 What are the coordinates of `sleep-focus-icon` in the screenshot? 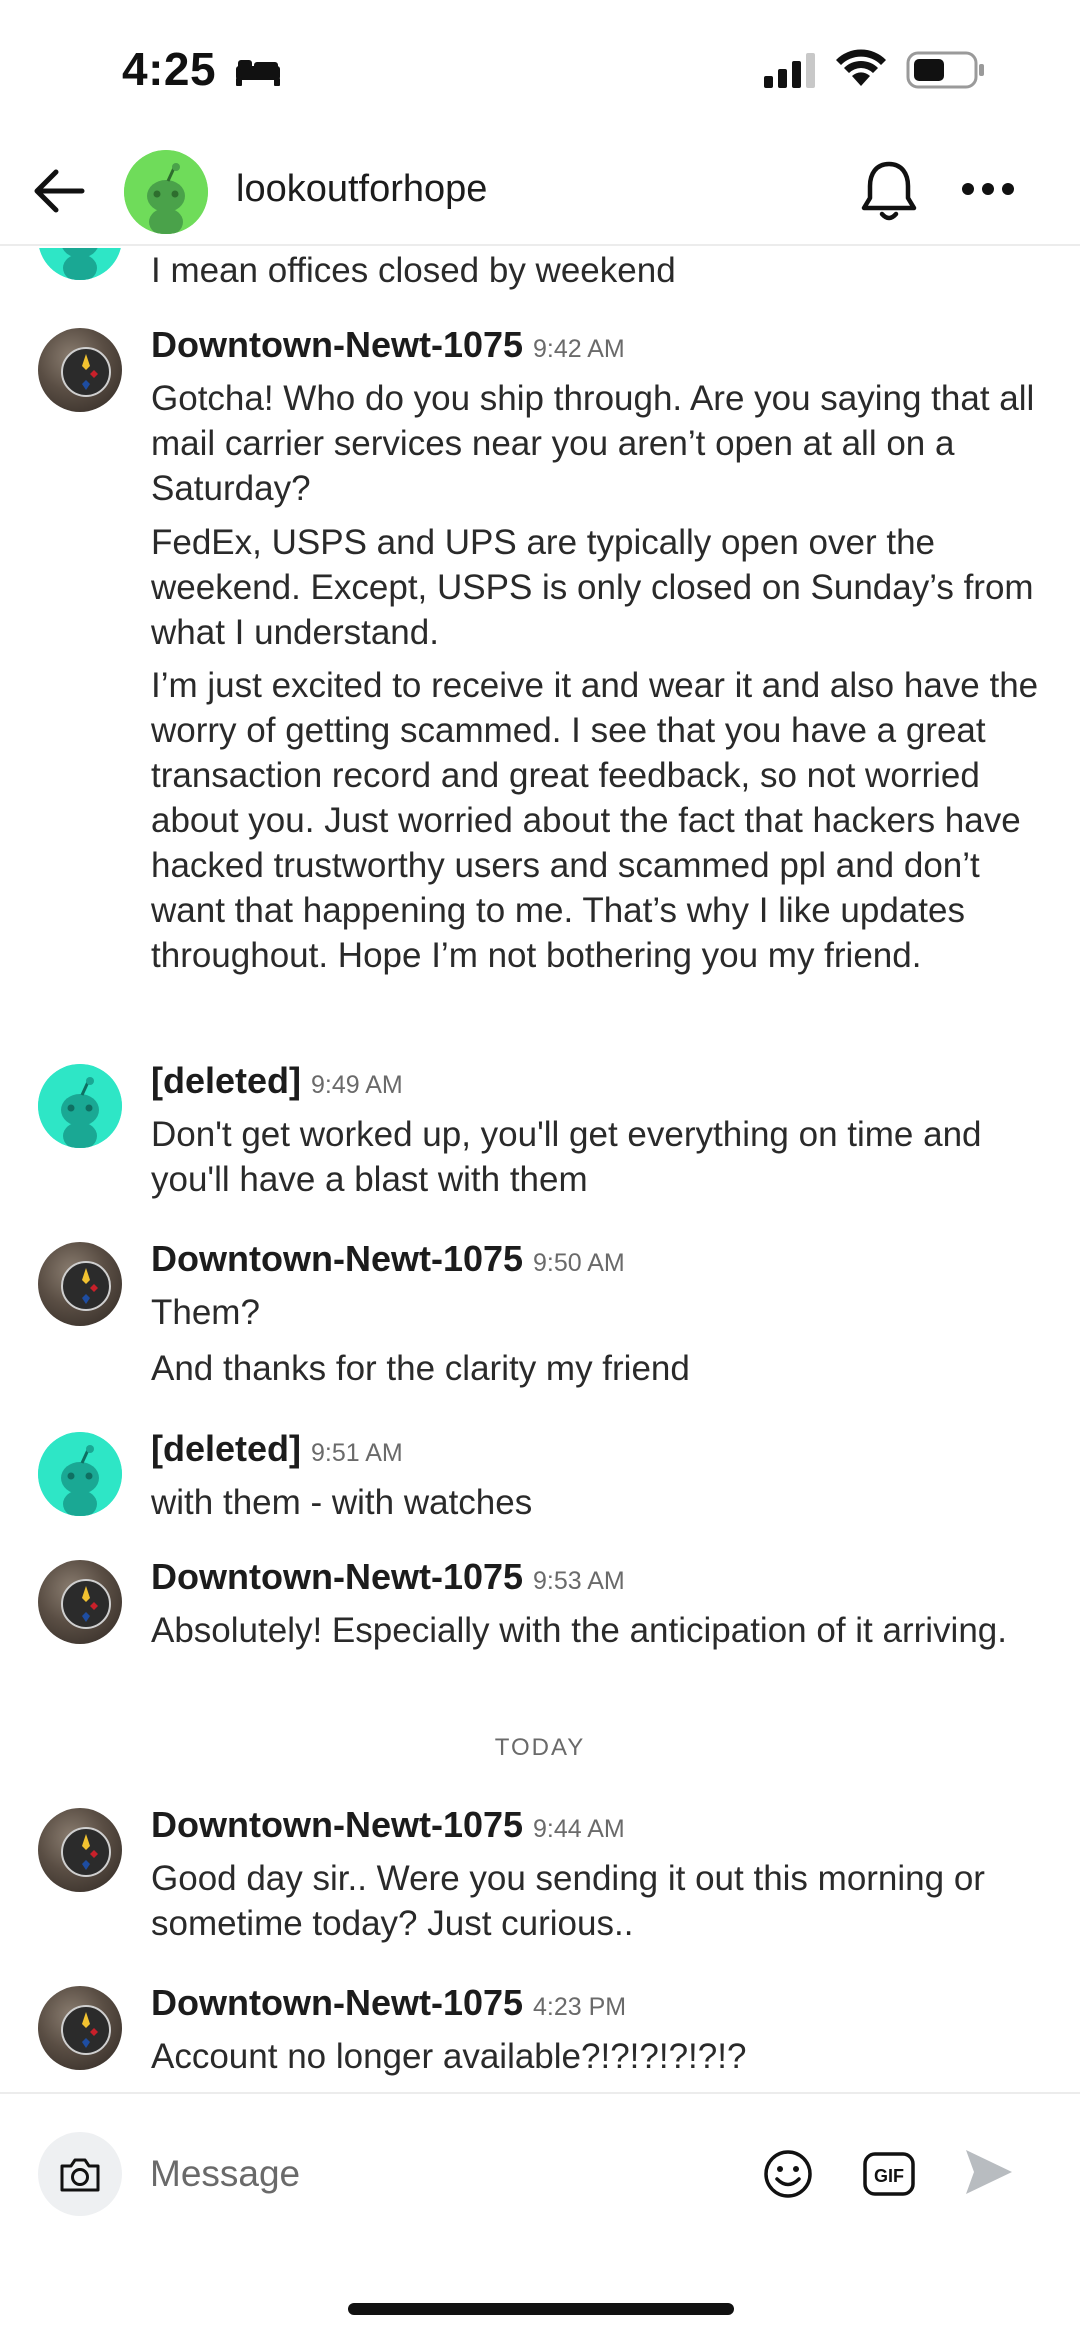 It's located at (258, 73).